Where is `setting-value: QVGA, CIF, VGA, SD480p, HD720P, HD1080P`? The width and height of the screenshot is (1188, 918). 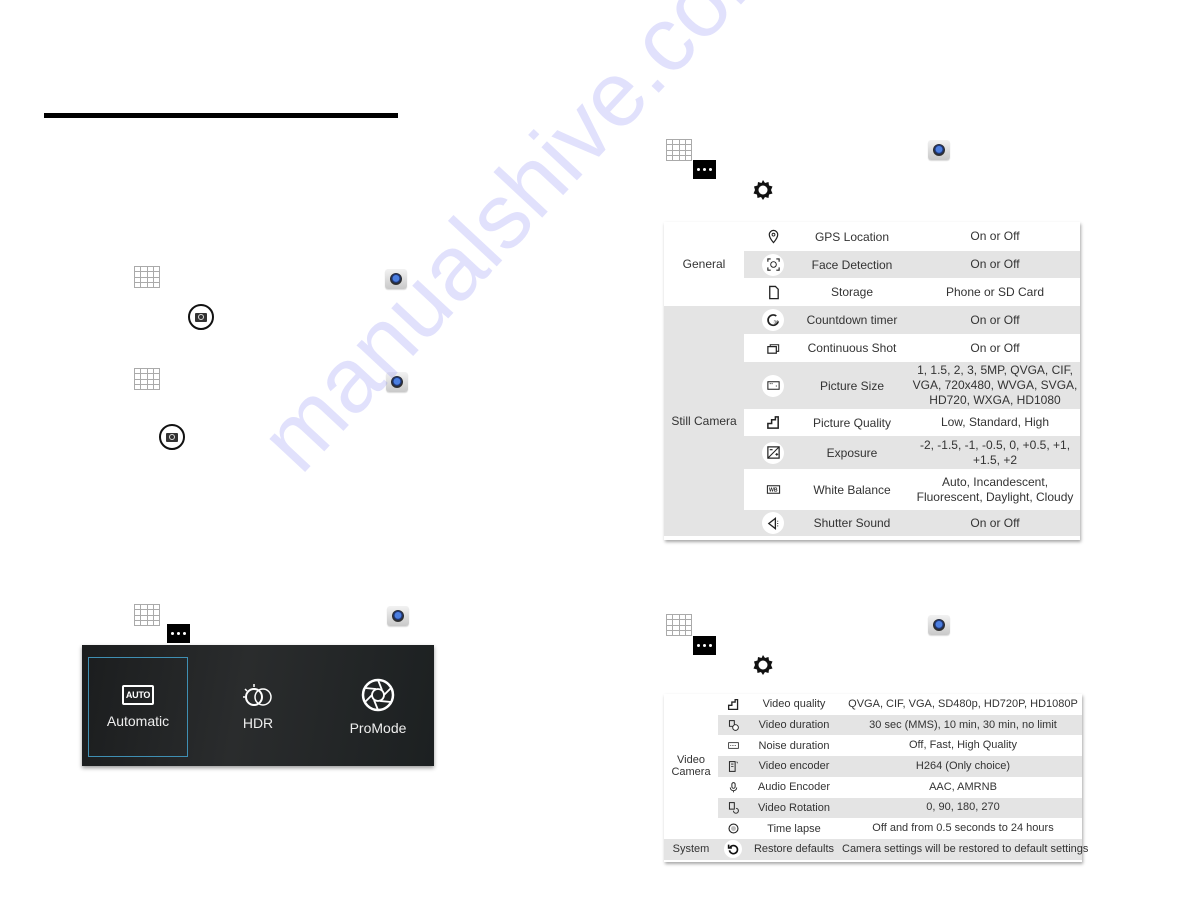 setting-value: QVGA, CIF, VGA, SD480p, HD720P, HD1080P is located at coordinates (963, 703).